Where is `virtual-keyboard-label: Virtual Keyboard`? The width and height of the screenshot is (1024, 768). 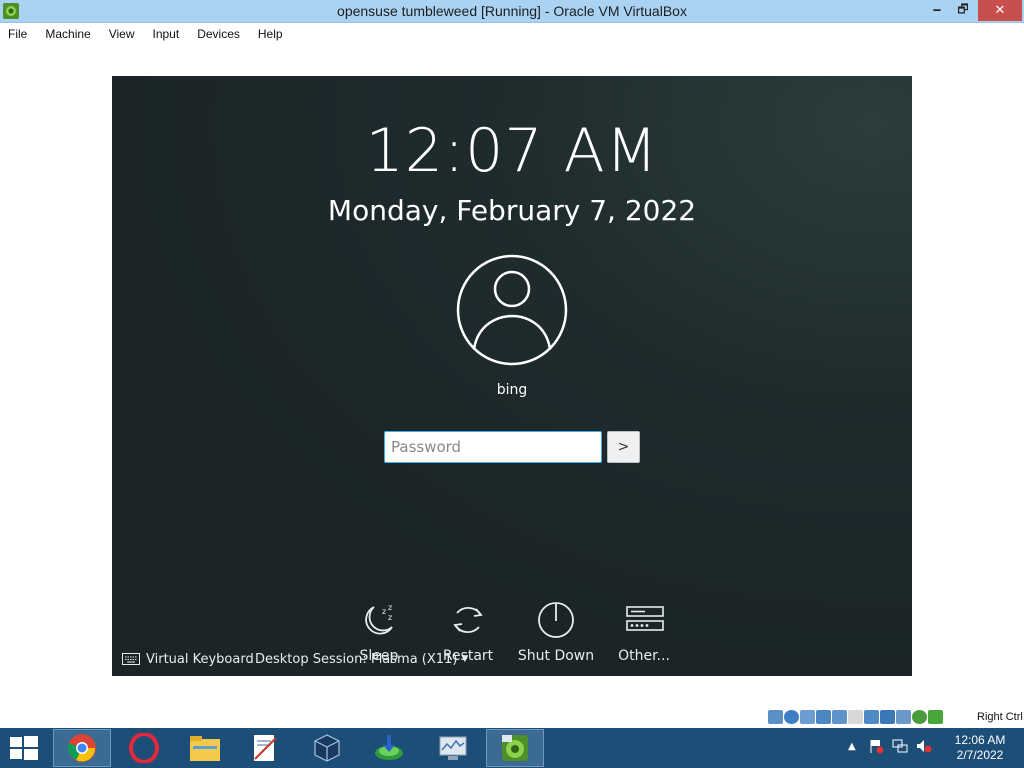
virtual-keyboard-label: Virtual Keyboard is located at coordinates (200, 659).